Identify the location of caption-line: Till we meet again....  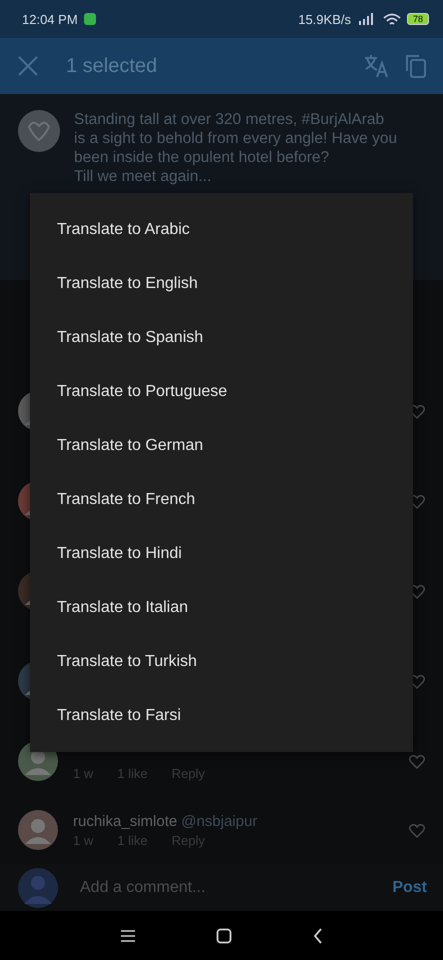
(143, 176).